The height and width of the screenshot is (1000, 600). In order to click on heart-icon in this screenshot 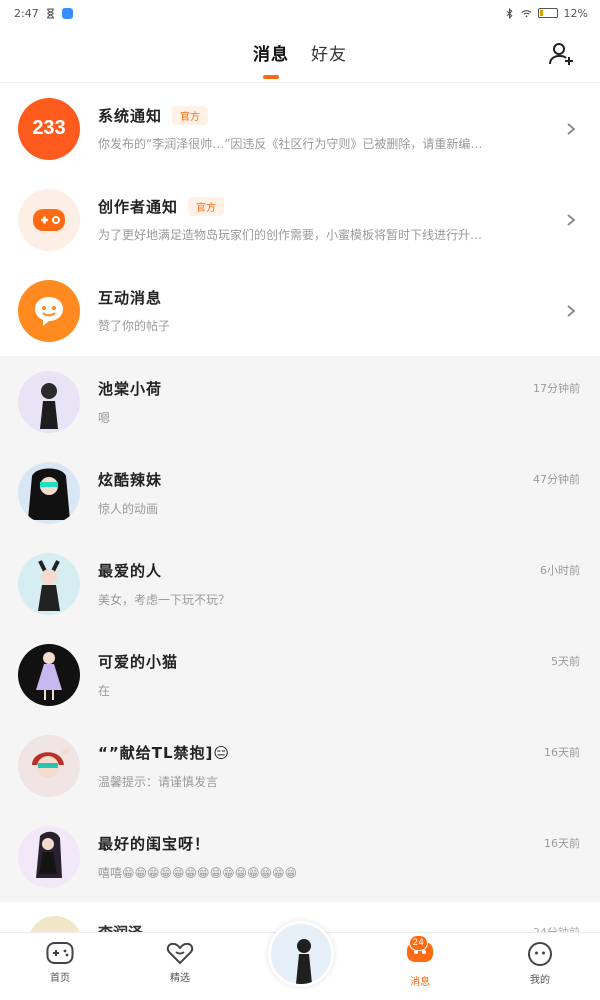, I will do `click(180, 953)`.